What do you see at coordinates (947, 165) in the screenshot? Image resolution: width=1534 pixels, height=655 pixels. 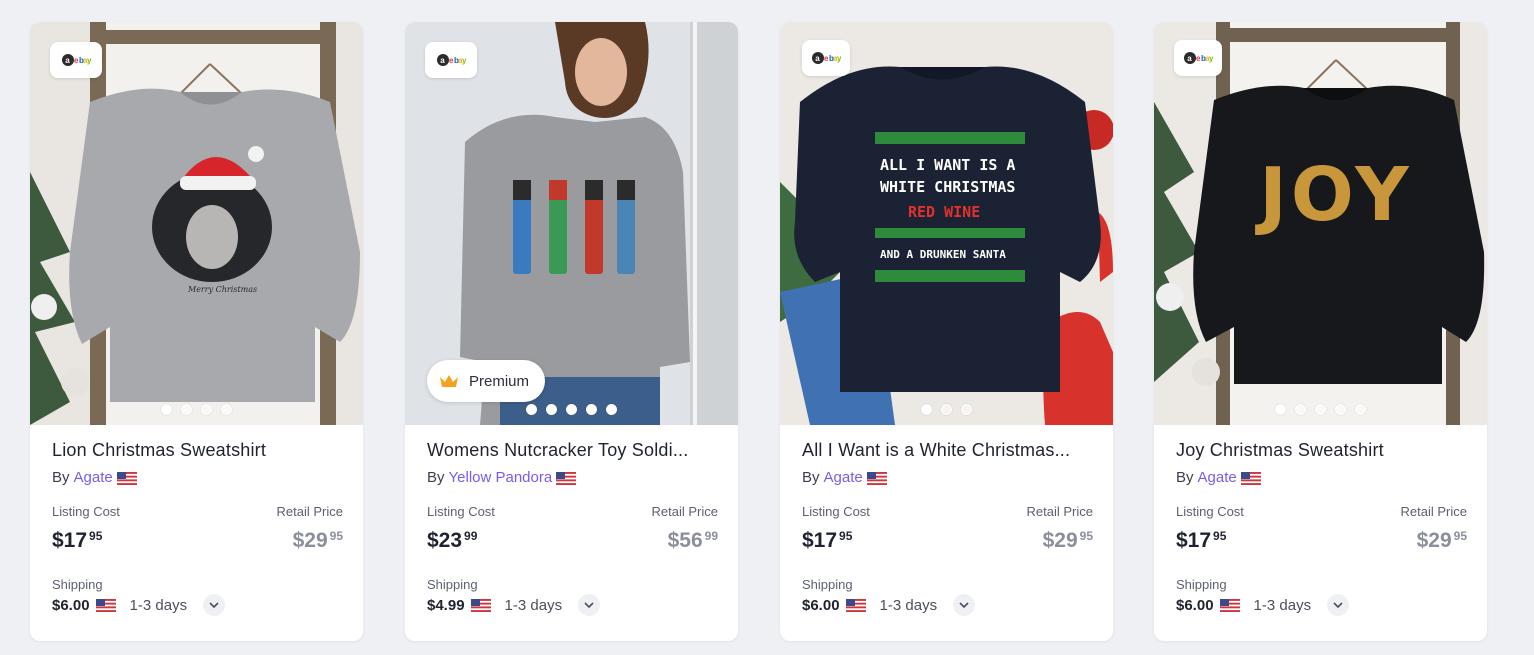 I see `print-line: ALL I WANT IS A` at bounding box center [947, 165].